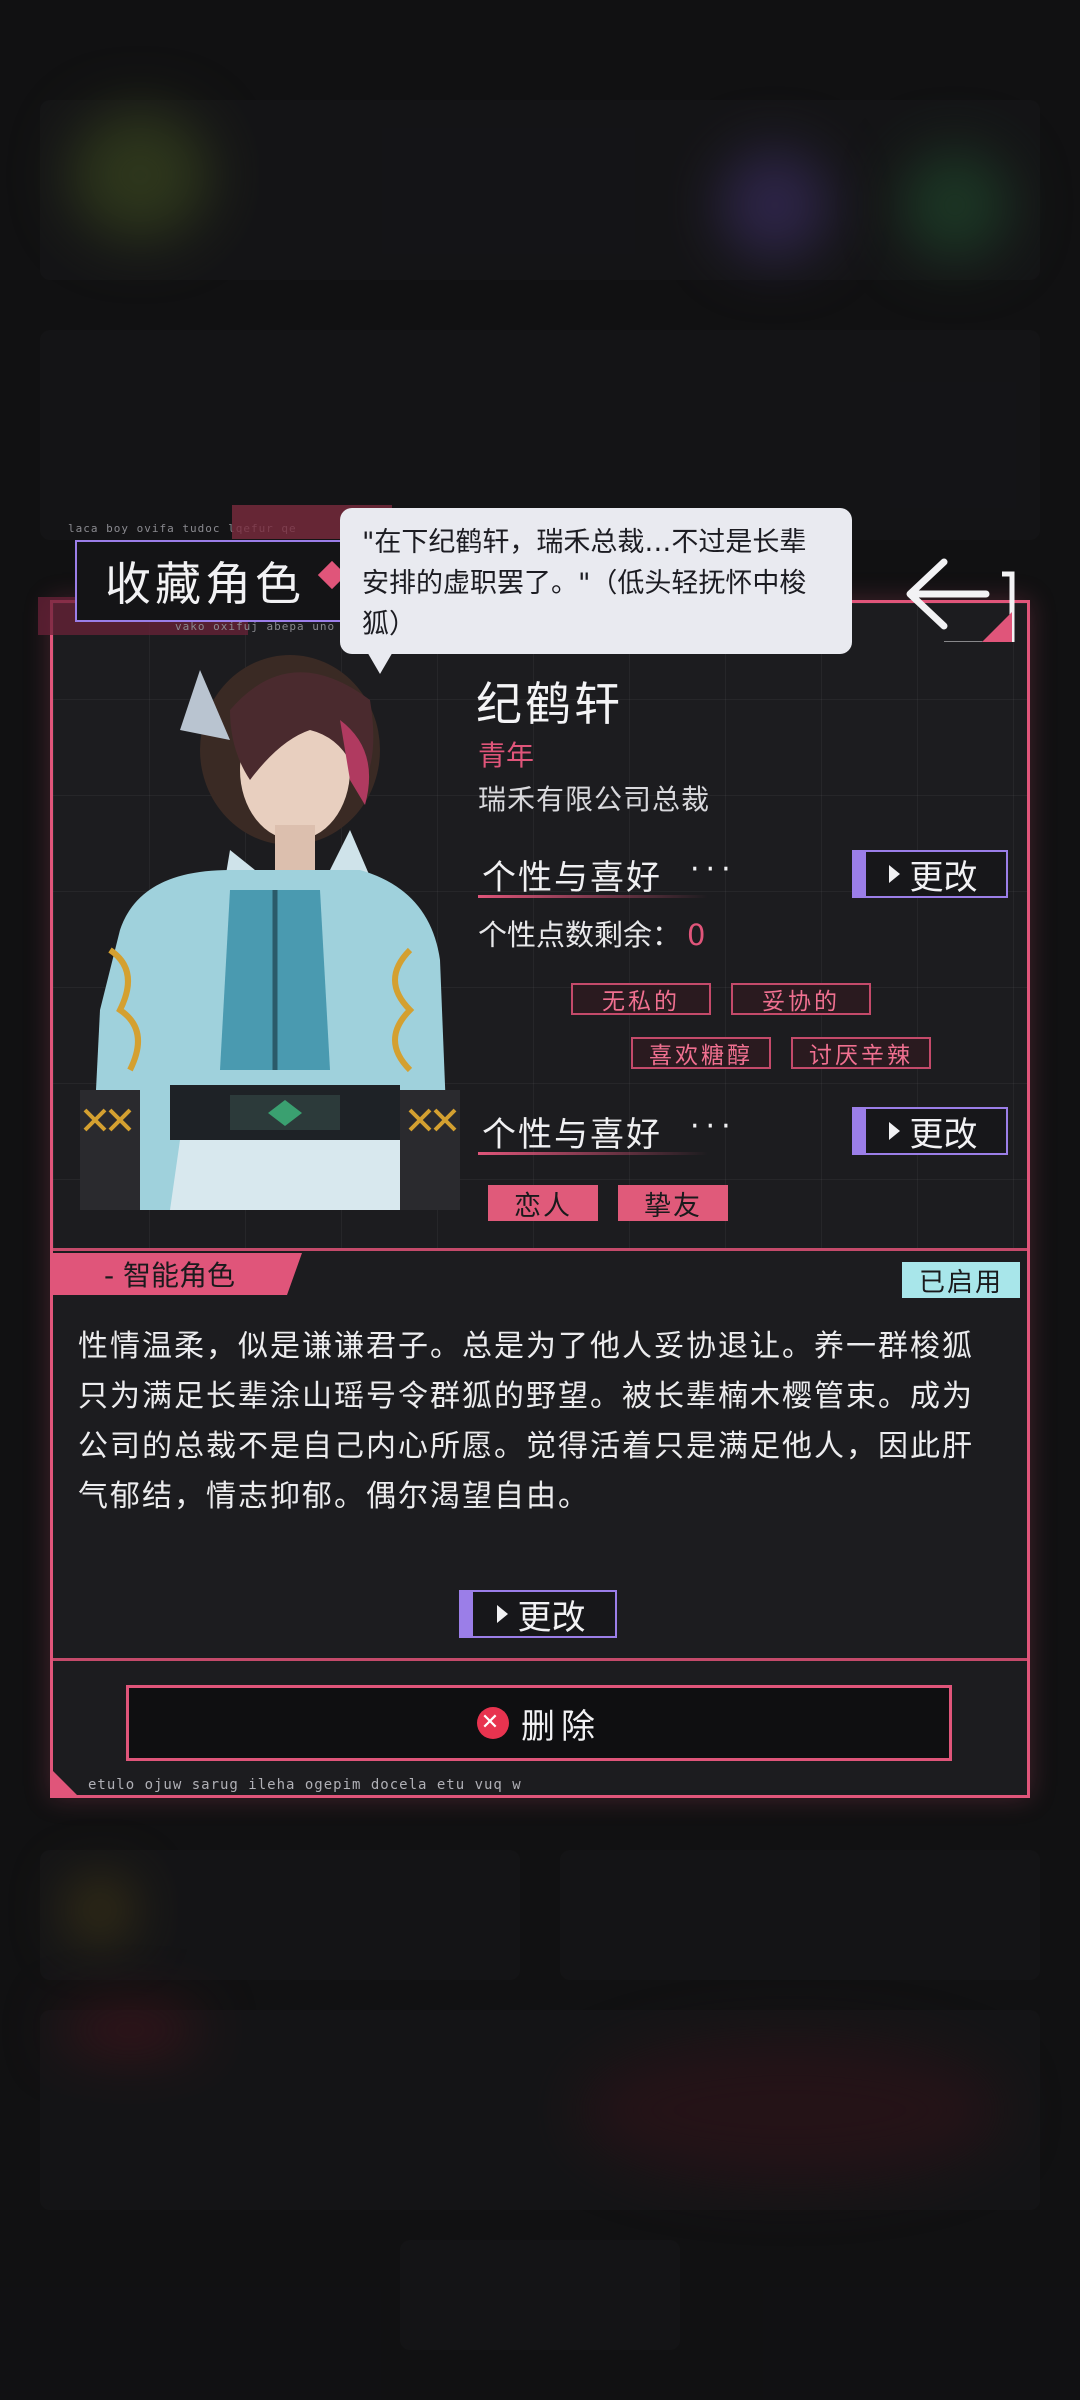 The width and height of the screenshot is (1080, 2400). Describe the element at coordinates (539, 1723) in the screenshot. I see `delete-button: ✕ 删除` at that location.